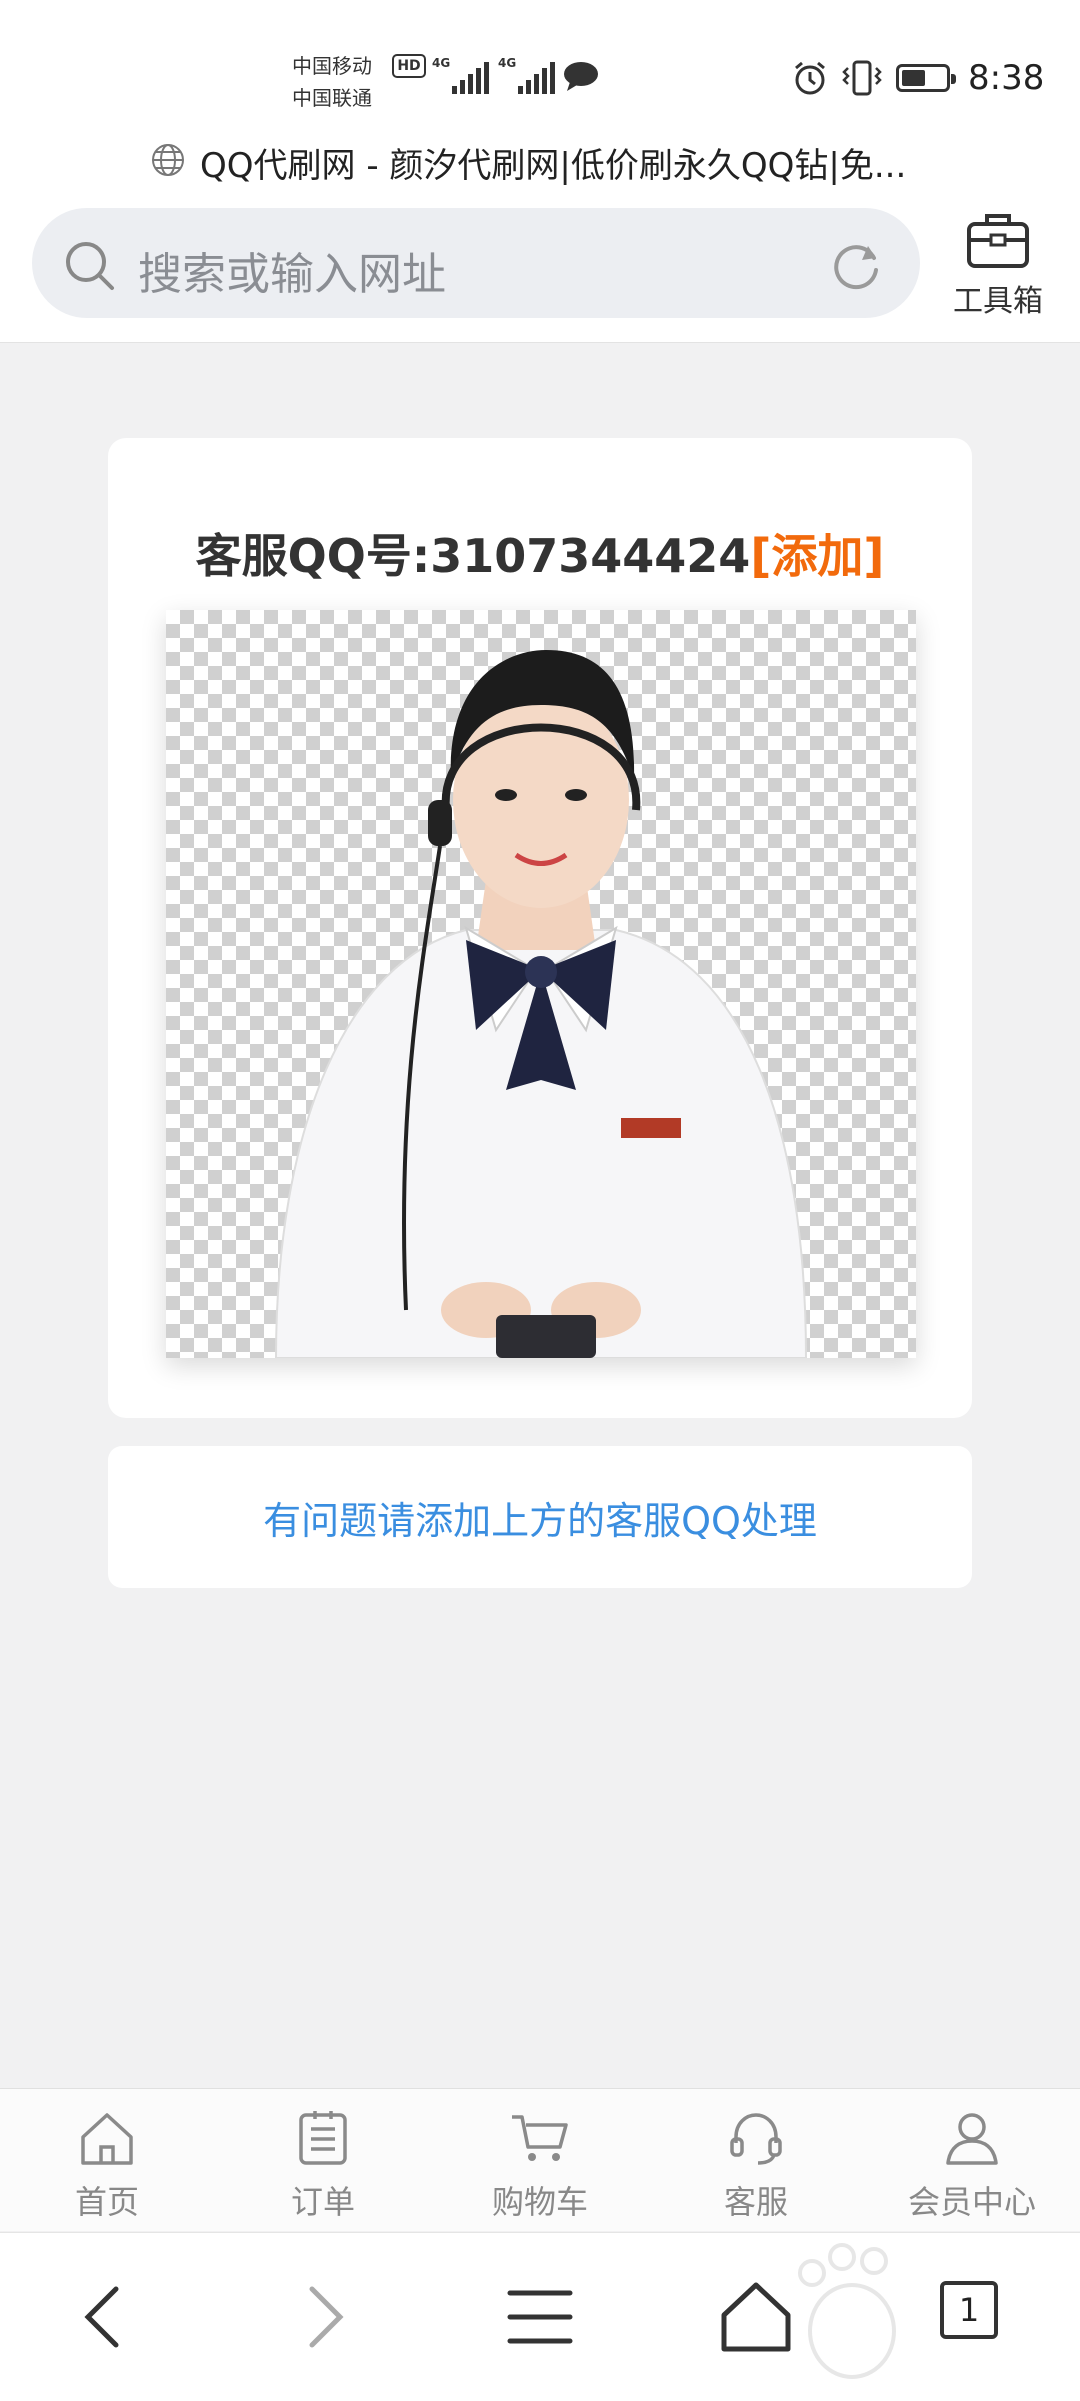 This screenshot has width=1080, height=2401. Describe the element at coordinates (998, 241) in the screenshot. I see `toolbox-icon` at that location.